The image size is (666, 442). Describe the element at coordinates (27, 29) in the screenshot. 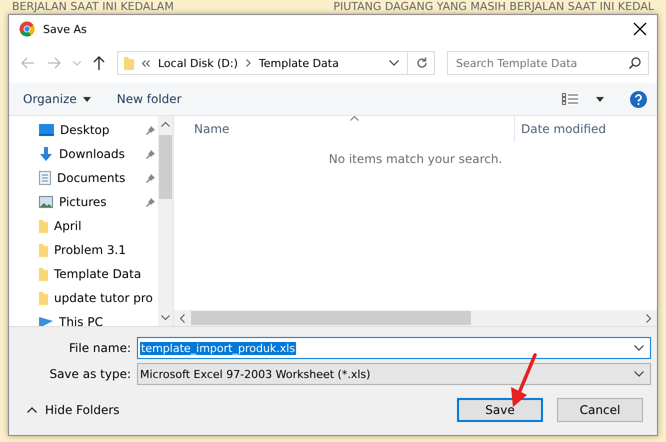

I see `browser-icon` at that location.